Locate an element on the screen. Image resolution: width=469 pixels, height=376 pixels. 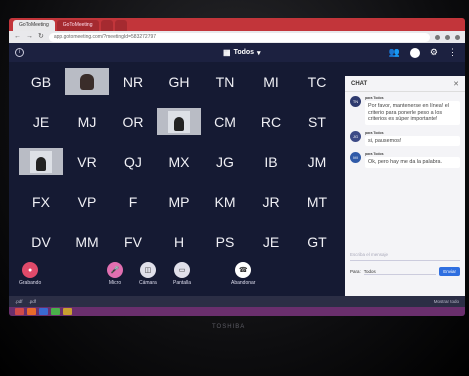
camera-label: Cámara is located at coordinates (148, 283).